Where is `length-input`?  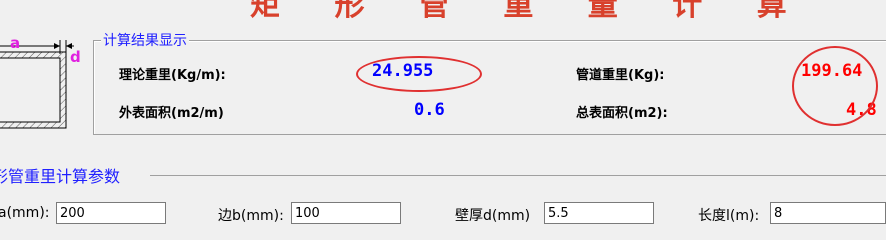 length-input is located at coordinates (828, 213).